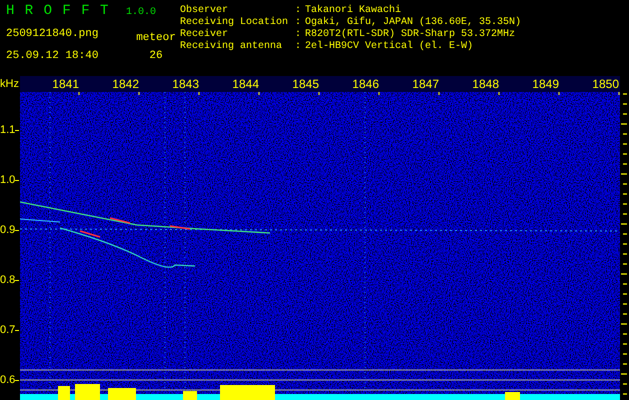  What do you see at coordinates (8, 130) in the screenshot?
I see `frequency-label: 1.1` at bounding box center [8, 130].